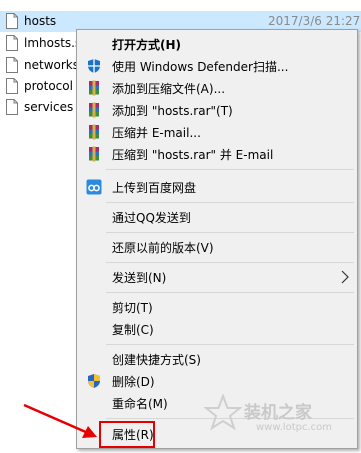 Image resolution: width=361 pixels, height=453 pixels. I want to click on menu-item-delete: 删除(D), so click(217, 381).